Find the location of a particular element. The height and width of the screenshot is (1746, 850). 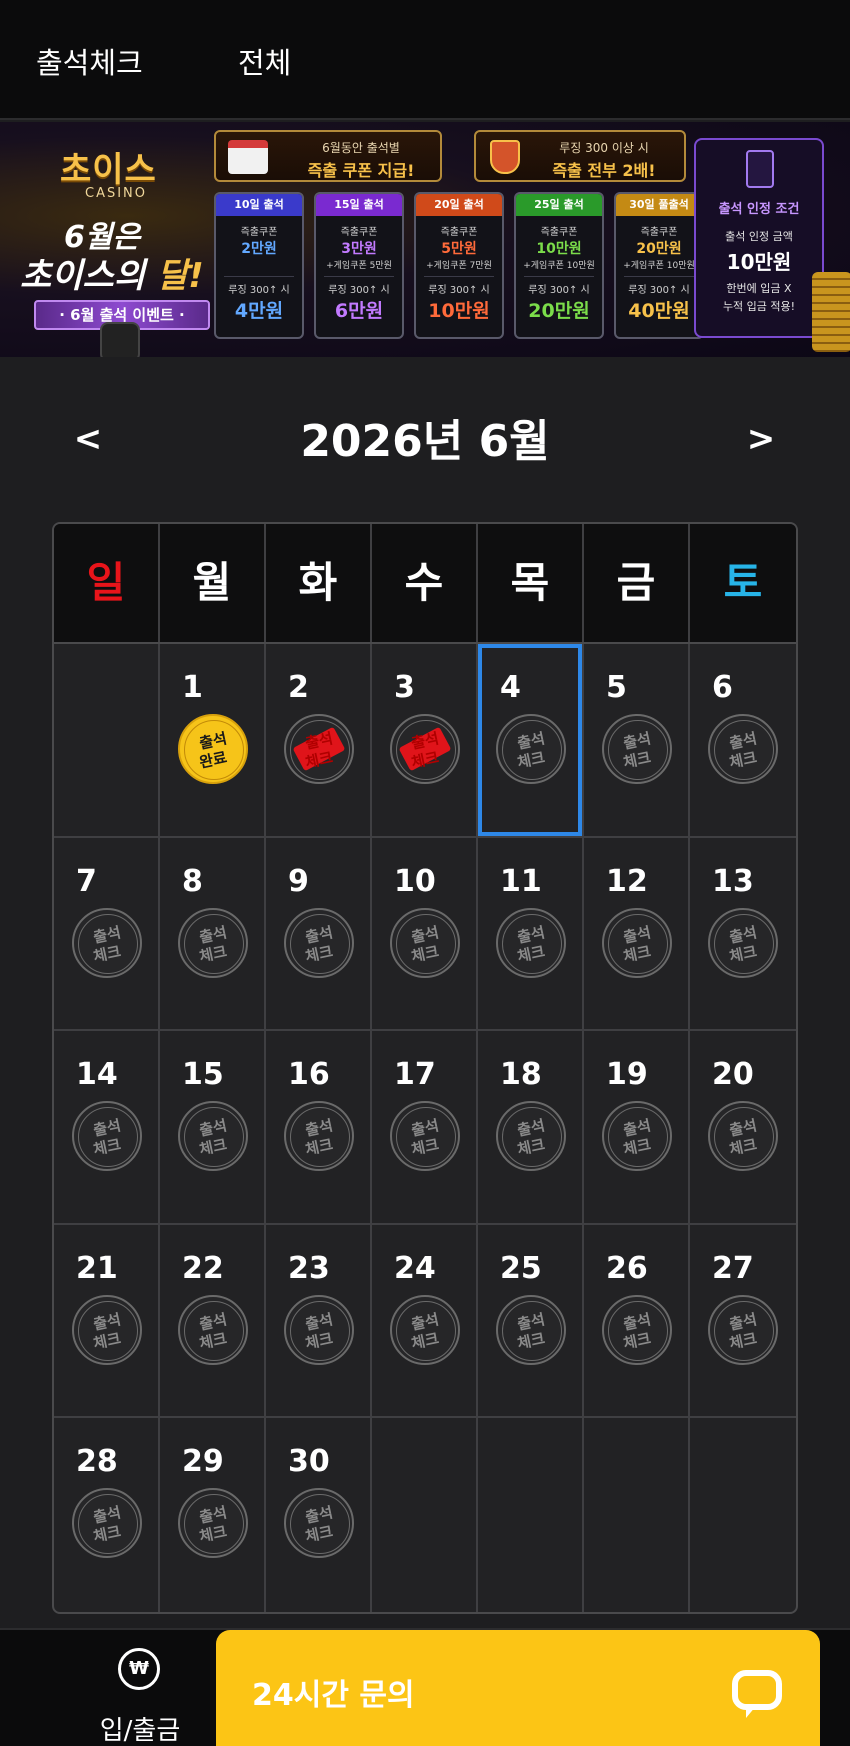

month-title: 2026년 6월 is located at coordinates (425, 441).